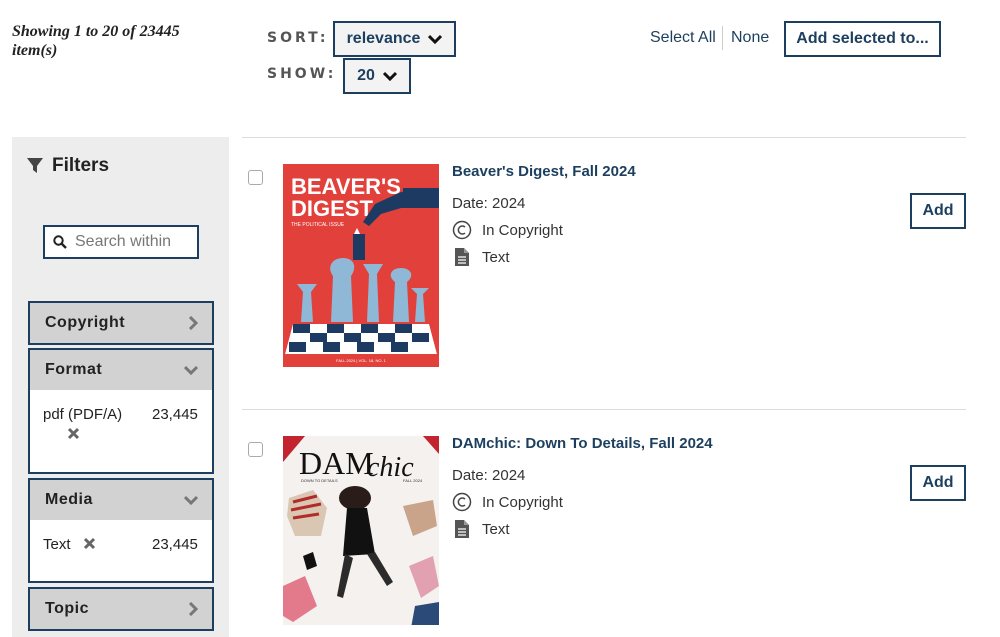 The height and width of the screenshot is (637, 1000). What do you see at coordinates (377, 76) in the screenshot?
I see `show-dropdown: 20` at bounding box center [377, 76].